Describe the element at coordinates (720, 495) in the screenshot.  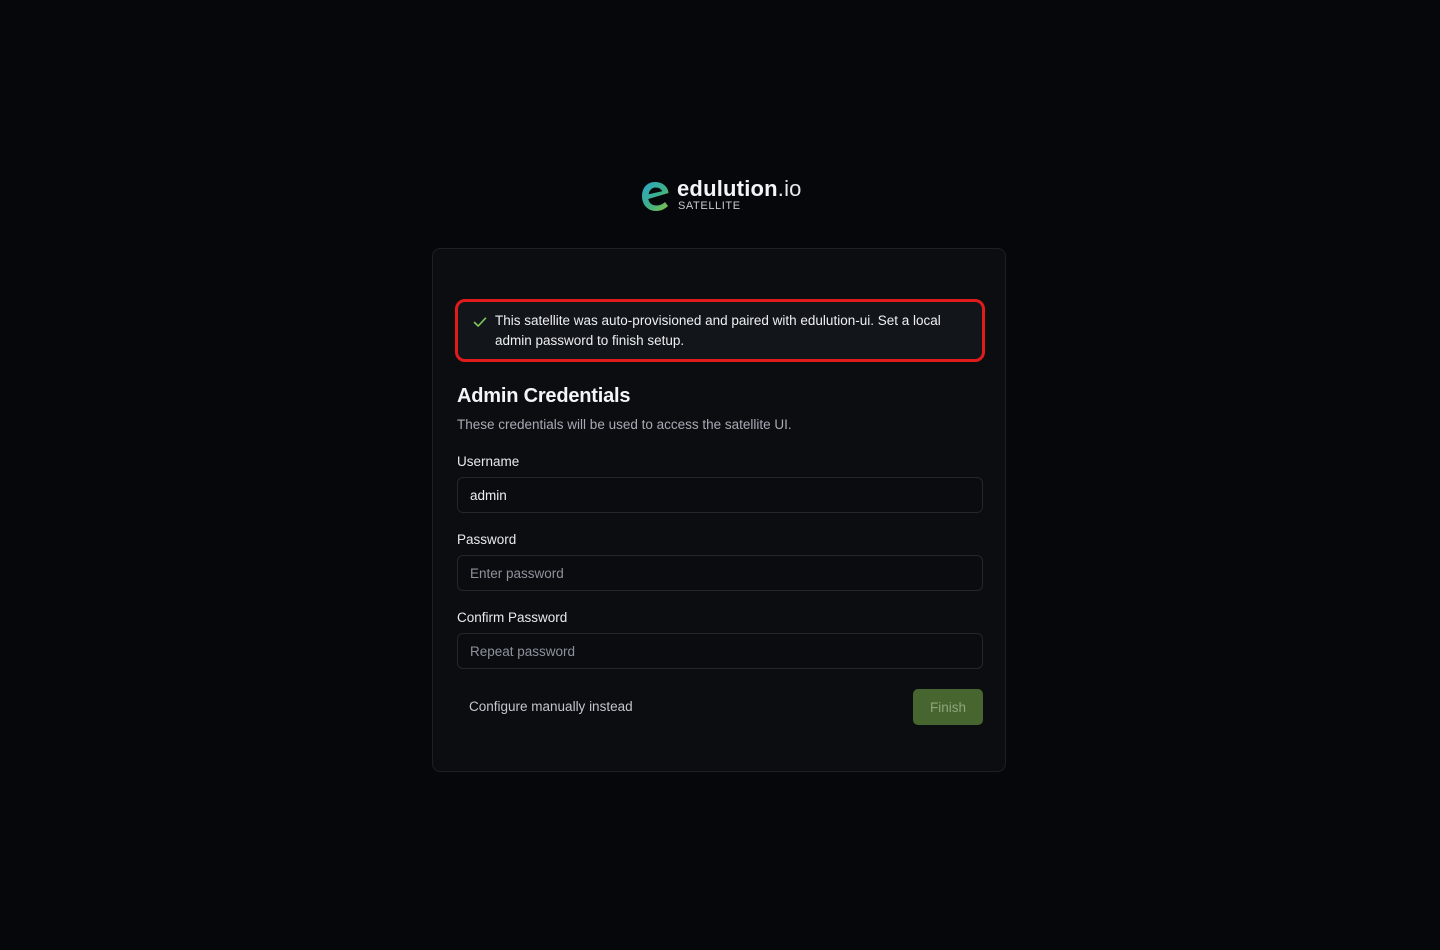
I see `username-input` at that location.